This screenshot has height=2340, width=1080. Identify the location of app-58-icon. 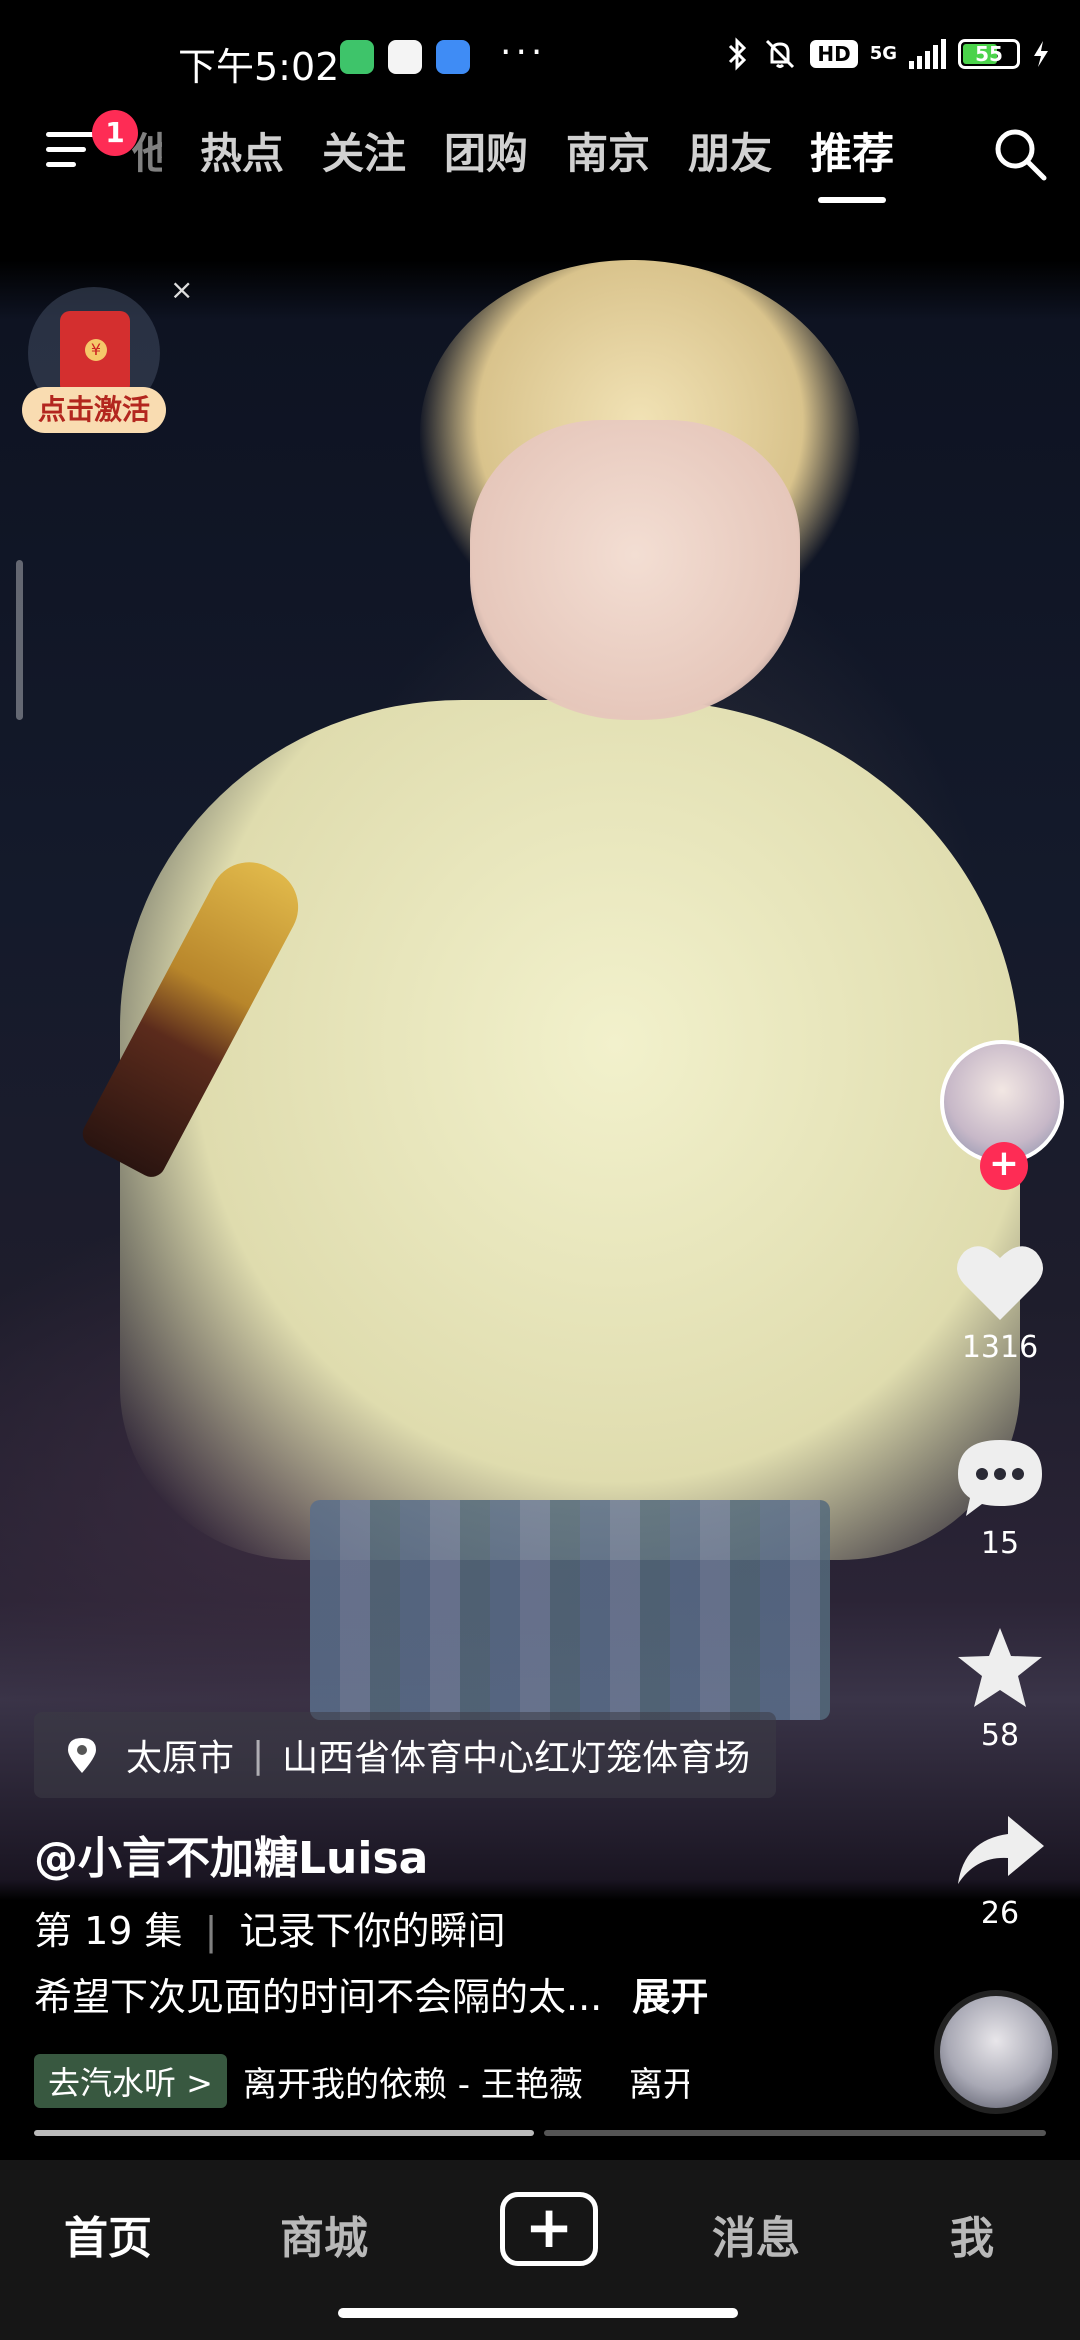
(405, 57).